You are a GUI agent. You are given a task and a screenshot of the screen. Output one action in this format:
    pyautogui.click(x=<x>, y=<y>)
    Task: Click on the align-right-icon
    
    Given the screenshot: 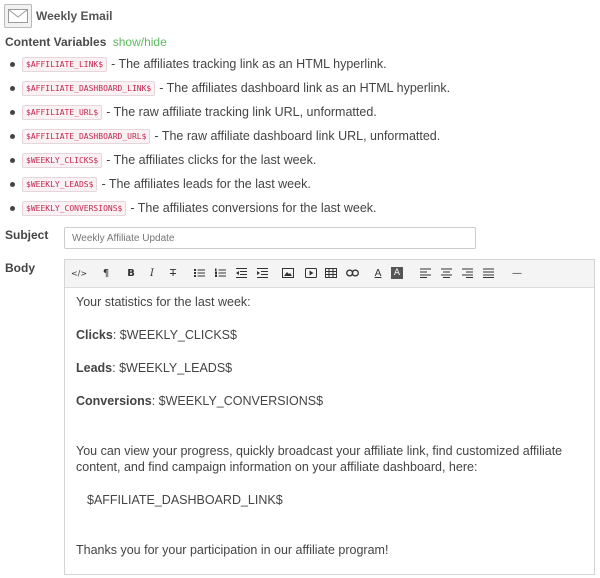 What is the action you would take?
    pyautogui.click(x=467, y=273)
    